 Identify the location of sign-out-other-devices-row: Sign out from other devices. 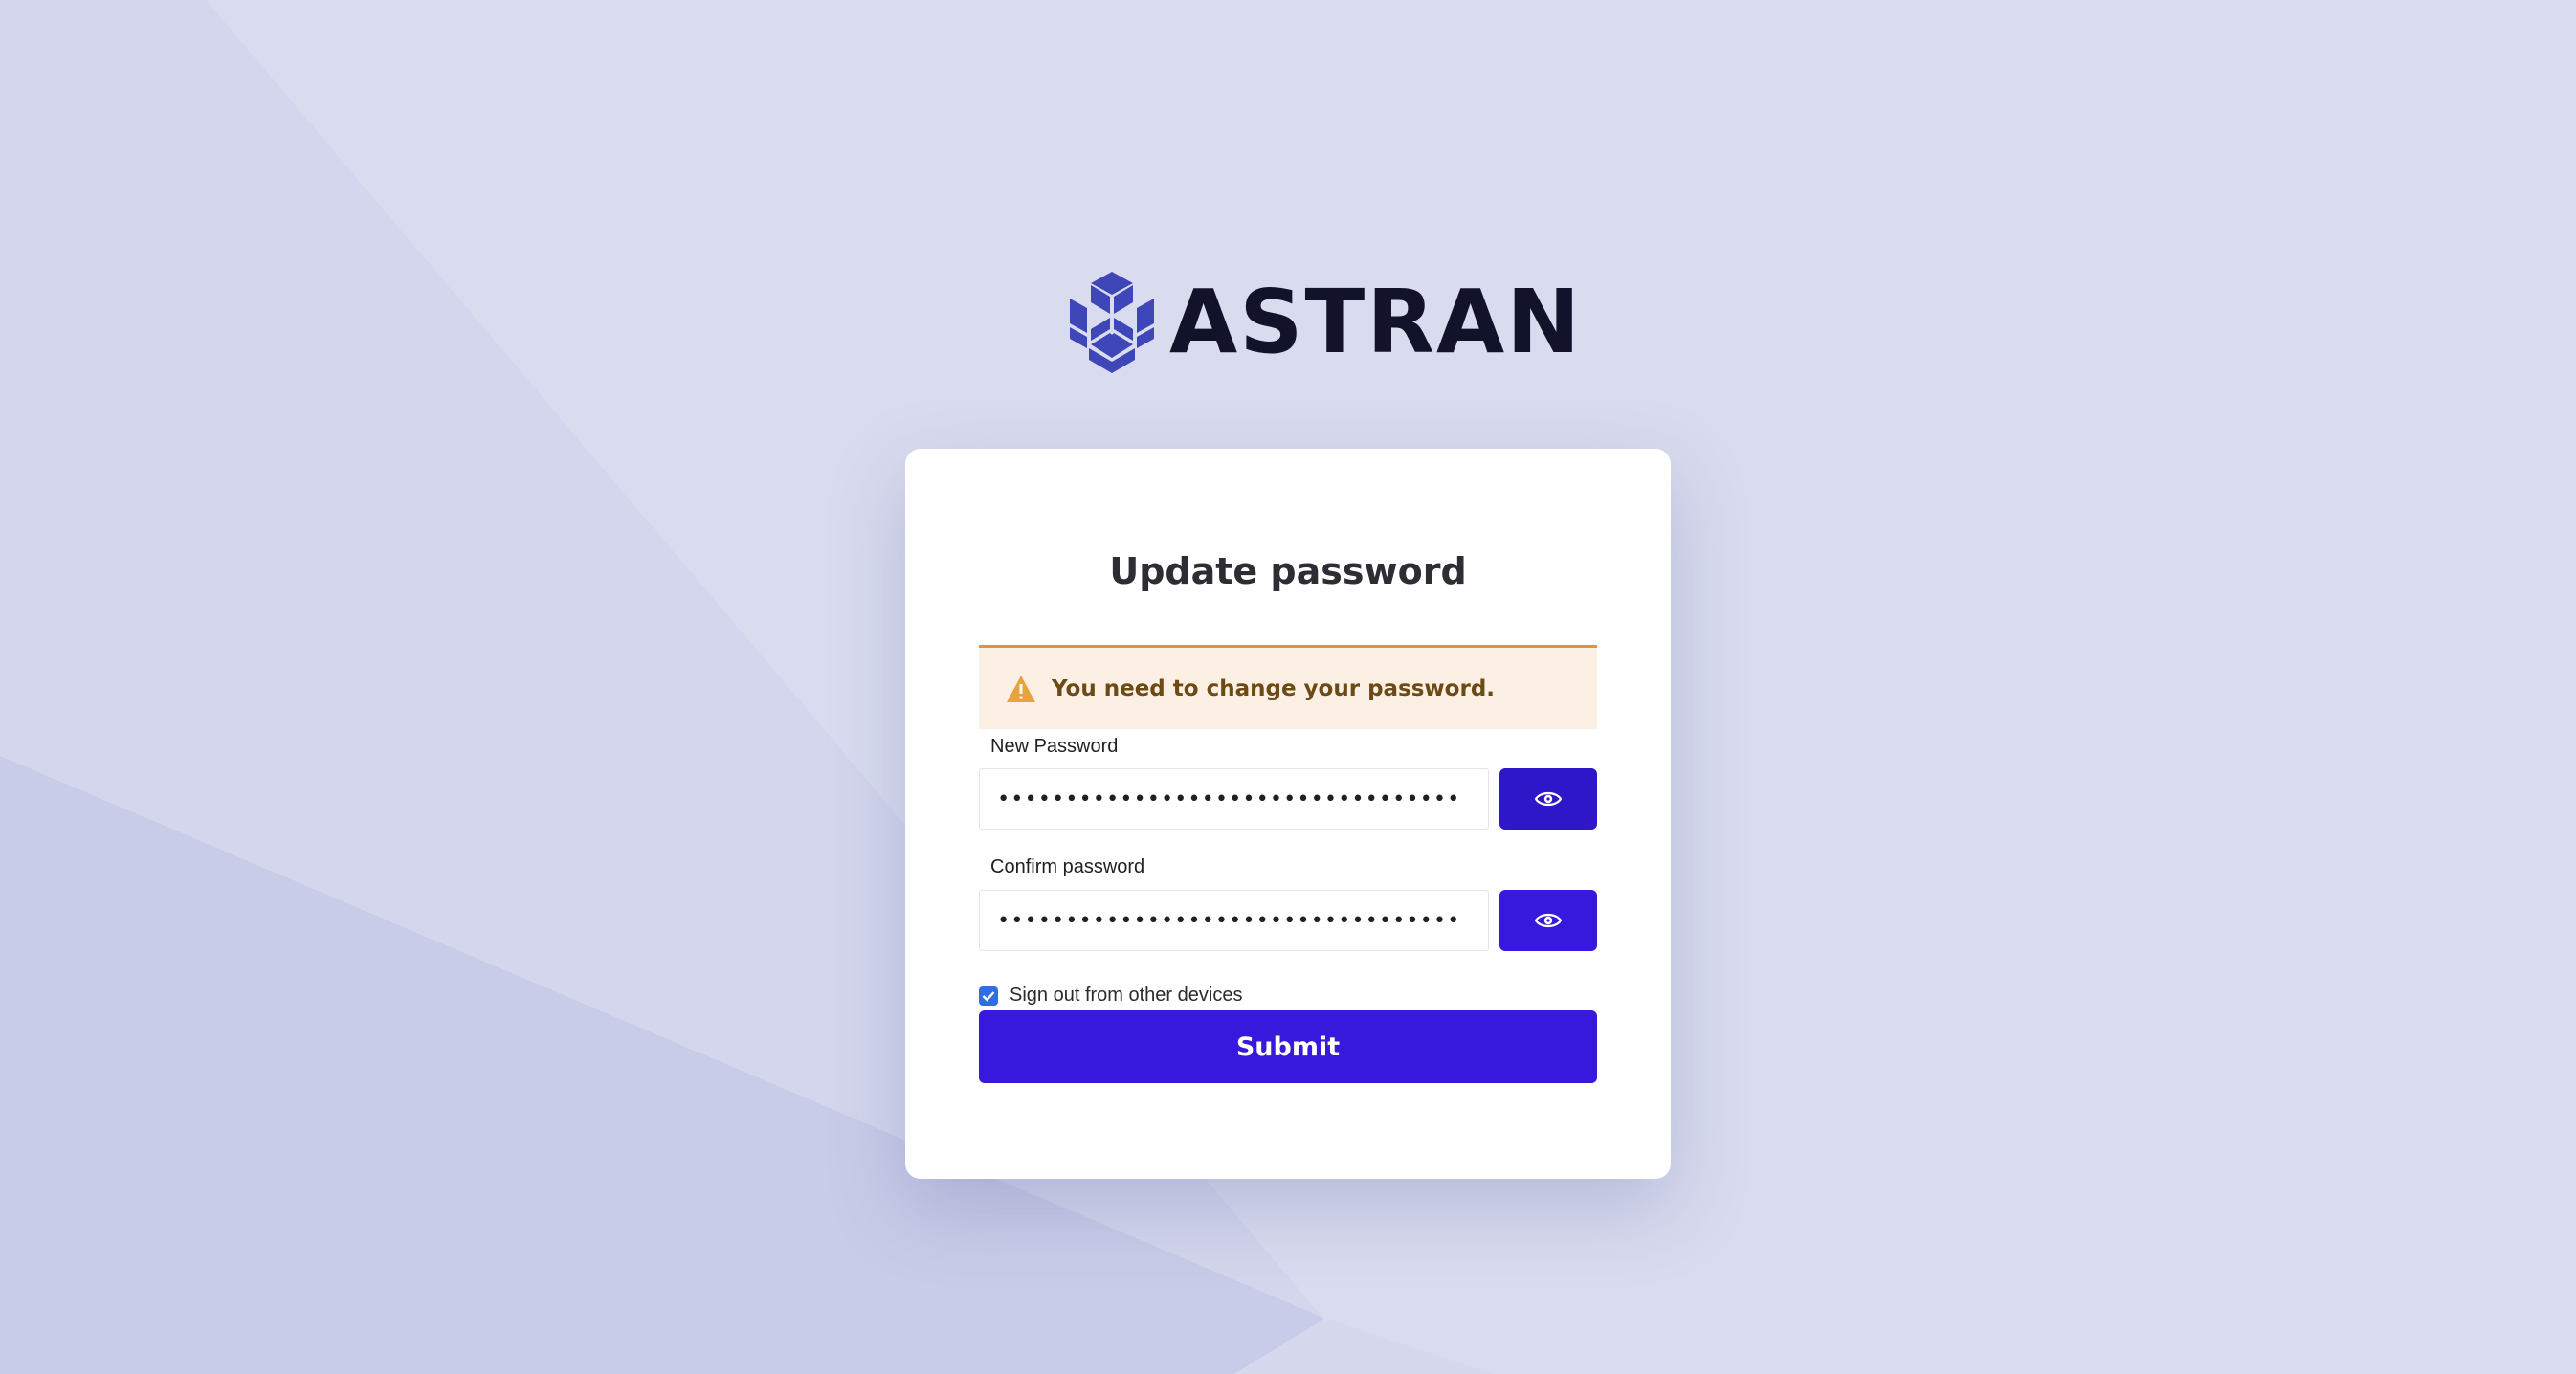
(1110, 996).